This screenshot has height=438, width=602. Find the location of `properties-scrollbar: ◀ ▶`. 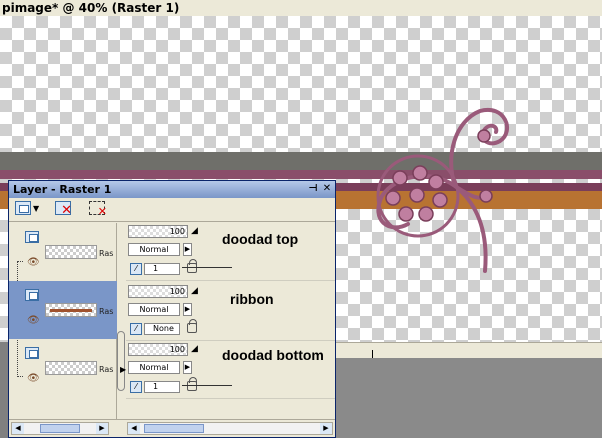

properties-scrollbar: ◀ ▶ is located at coordinates (230, 428).